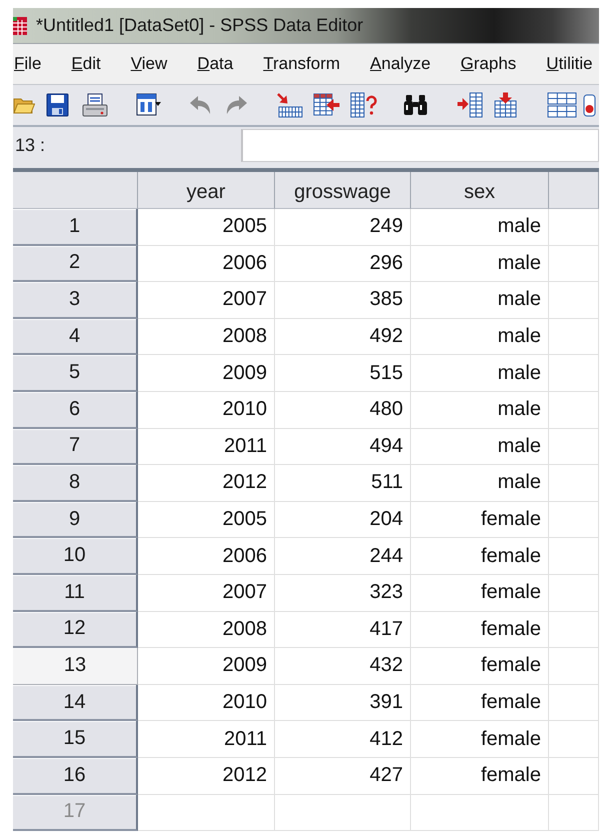  Describe the element at coordinates (75, 739) in the screenshot. I see `row-header: 15` at that location.